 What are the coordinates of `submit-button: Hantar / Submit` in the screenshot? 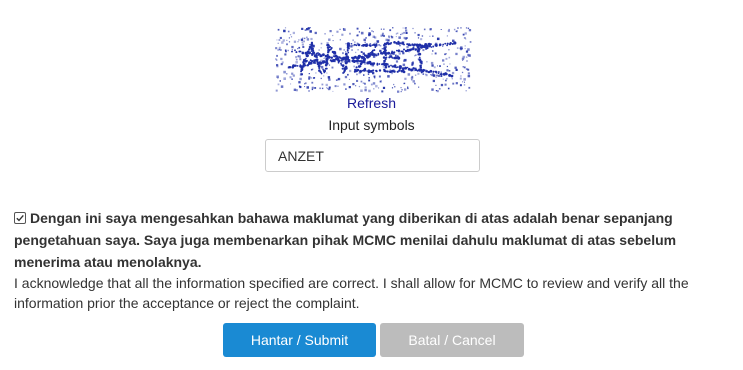 It's located at (299, 340).